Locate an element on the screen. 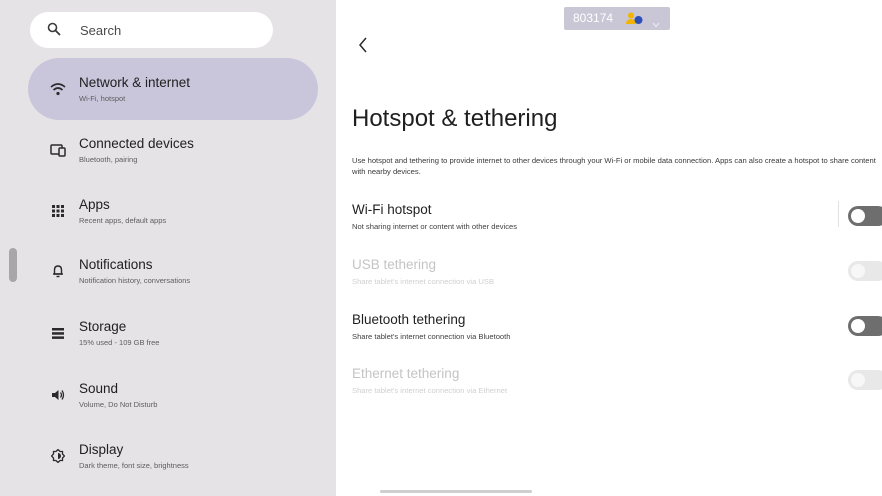  sidebar-item-subtitle: Dark theme, font size, brightness is located at coordinates (134, 465).